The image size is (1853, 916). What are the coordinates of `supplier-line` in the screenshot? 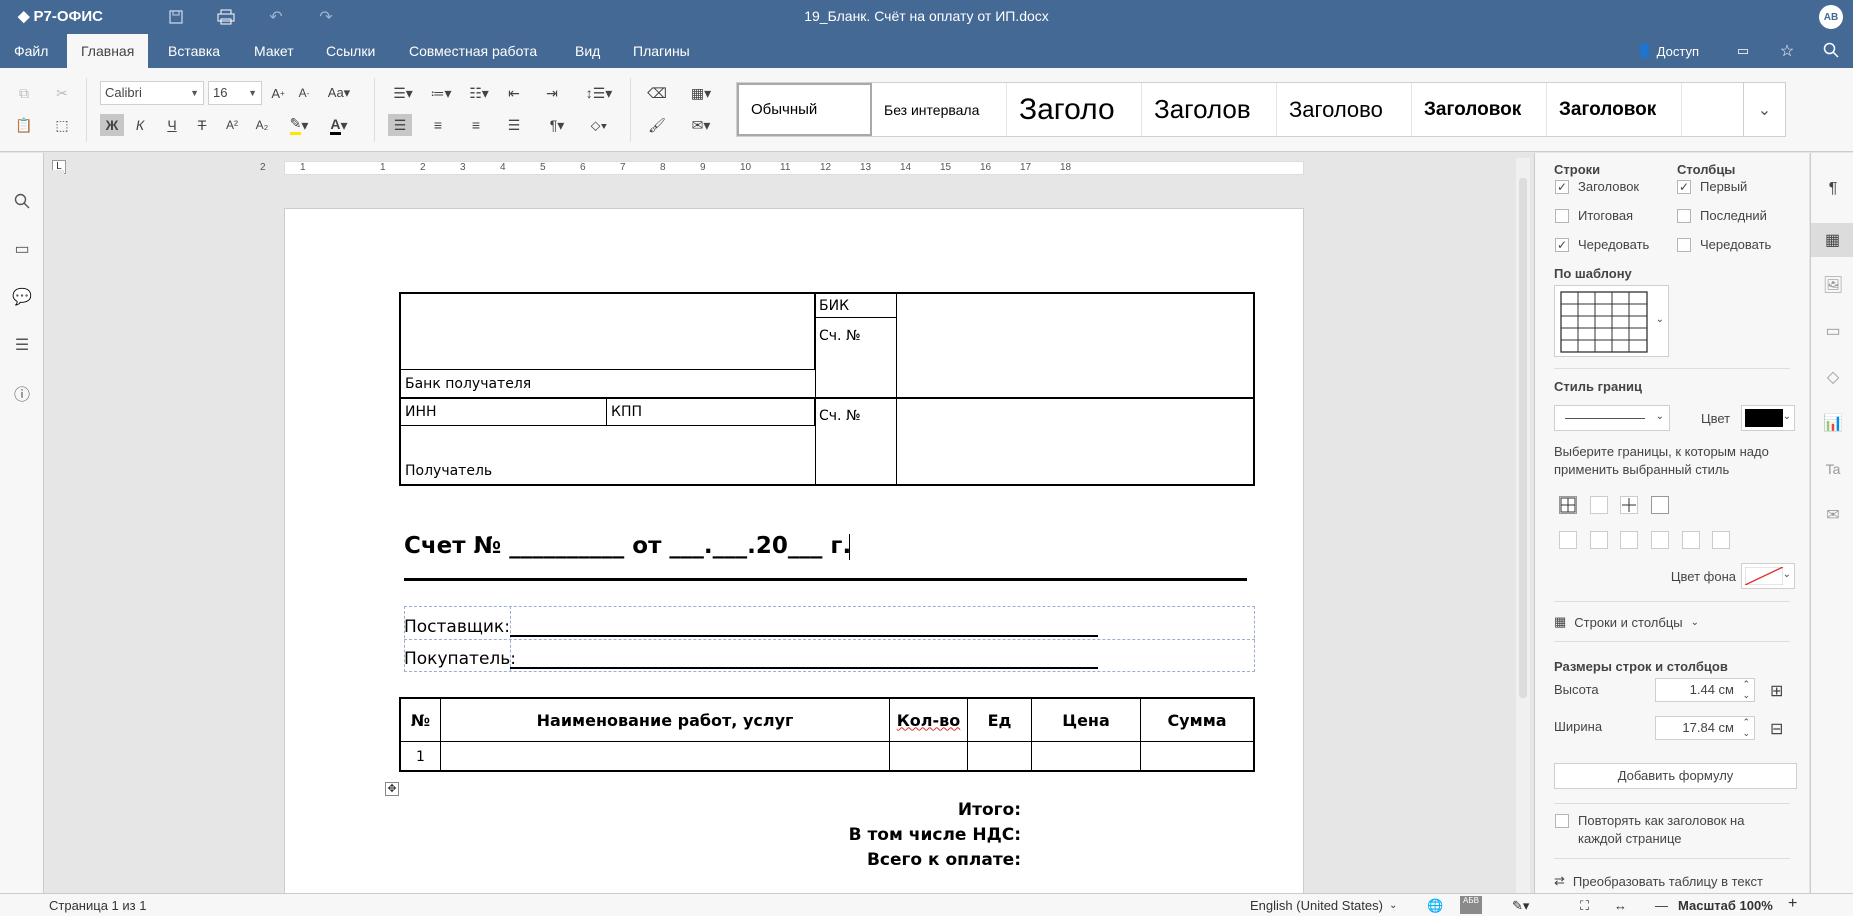 It's located at (804, 636).